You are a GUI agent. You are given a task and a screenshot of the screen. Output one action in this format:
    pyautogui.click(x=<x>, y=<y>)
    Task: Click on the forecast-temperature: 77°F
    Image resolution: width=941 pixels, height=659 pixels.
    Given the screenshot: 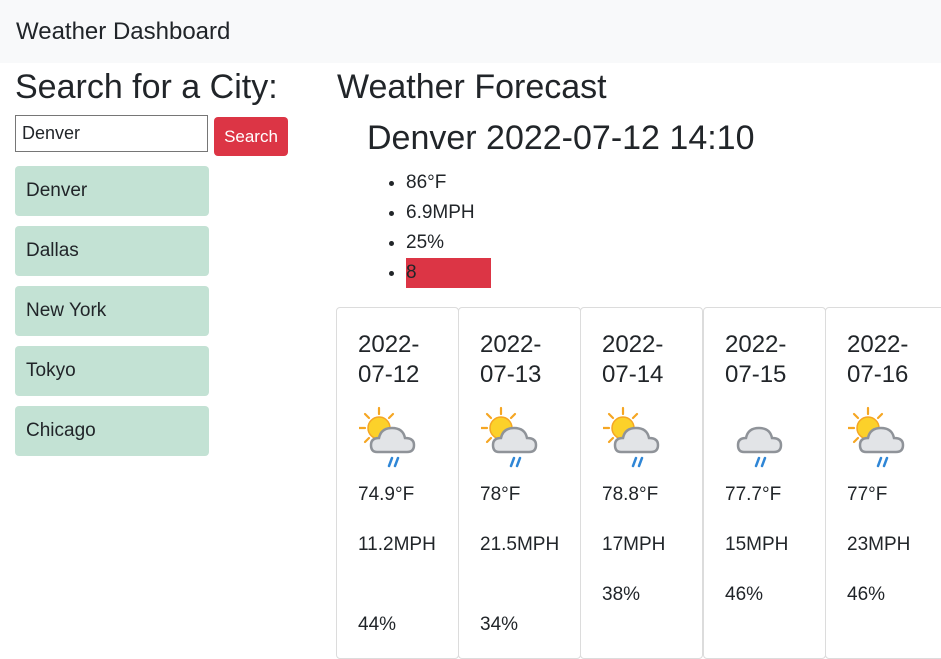 What is the action you would take?
    pyautogui.click(x=867, y=494)
    